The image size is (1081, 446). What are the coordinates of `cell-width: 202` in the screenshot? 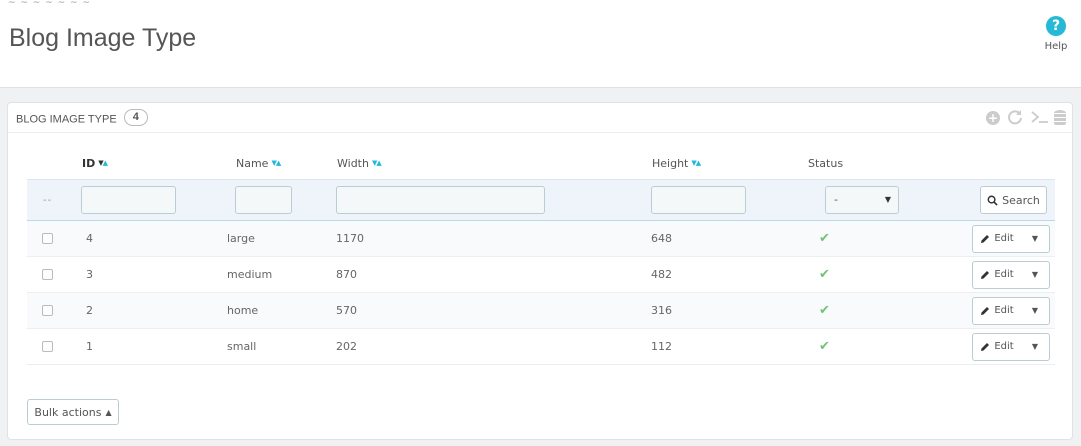 It's located at (346, 346).